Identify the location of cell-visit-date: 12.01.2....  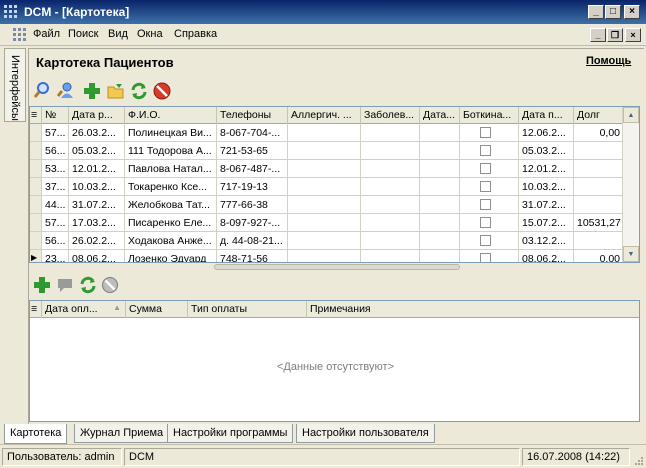
(546, 169).